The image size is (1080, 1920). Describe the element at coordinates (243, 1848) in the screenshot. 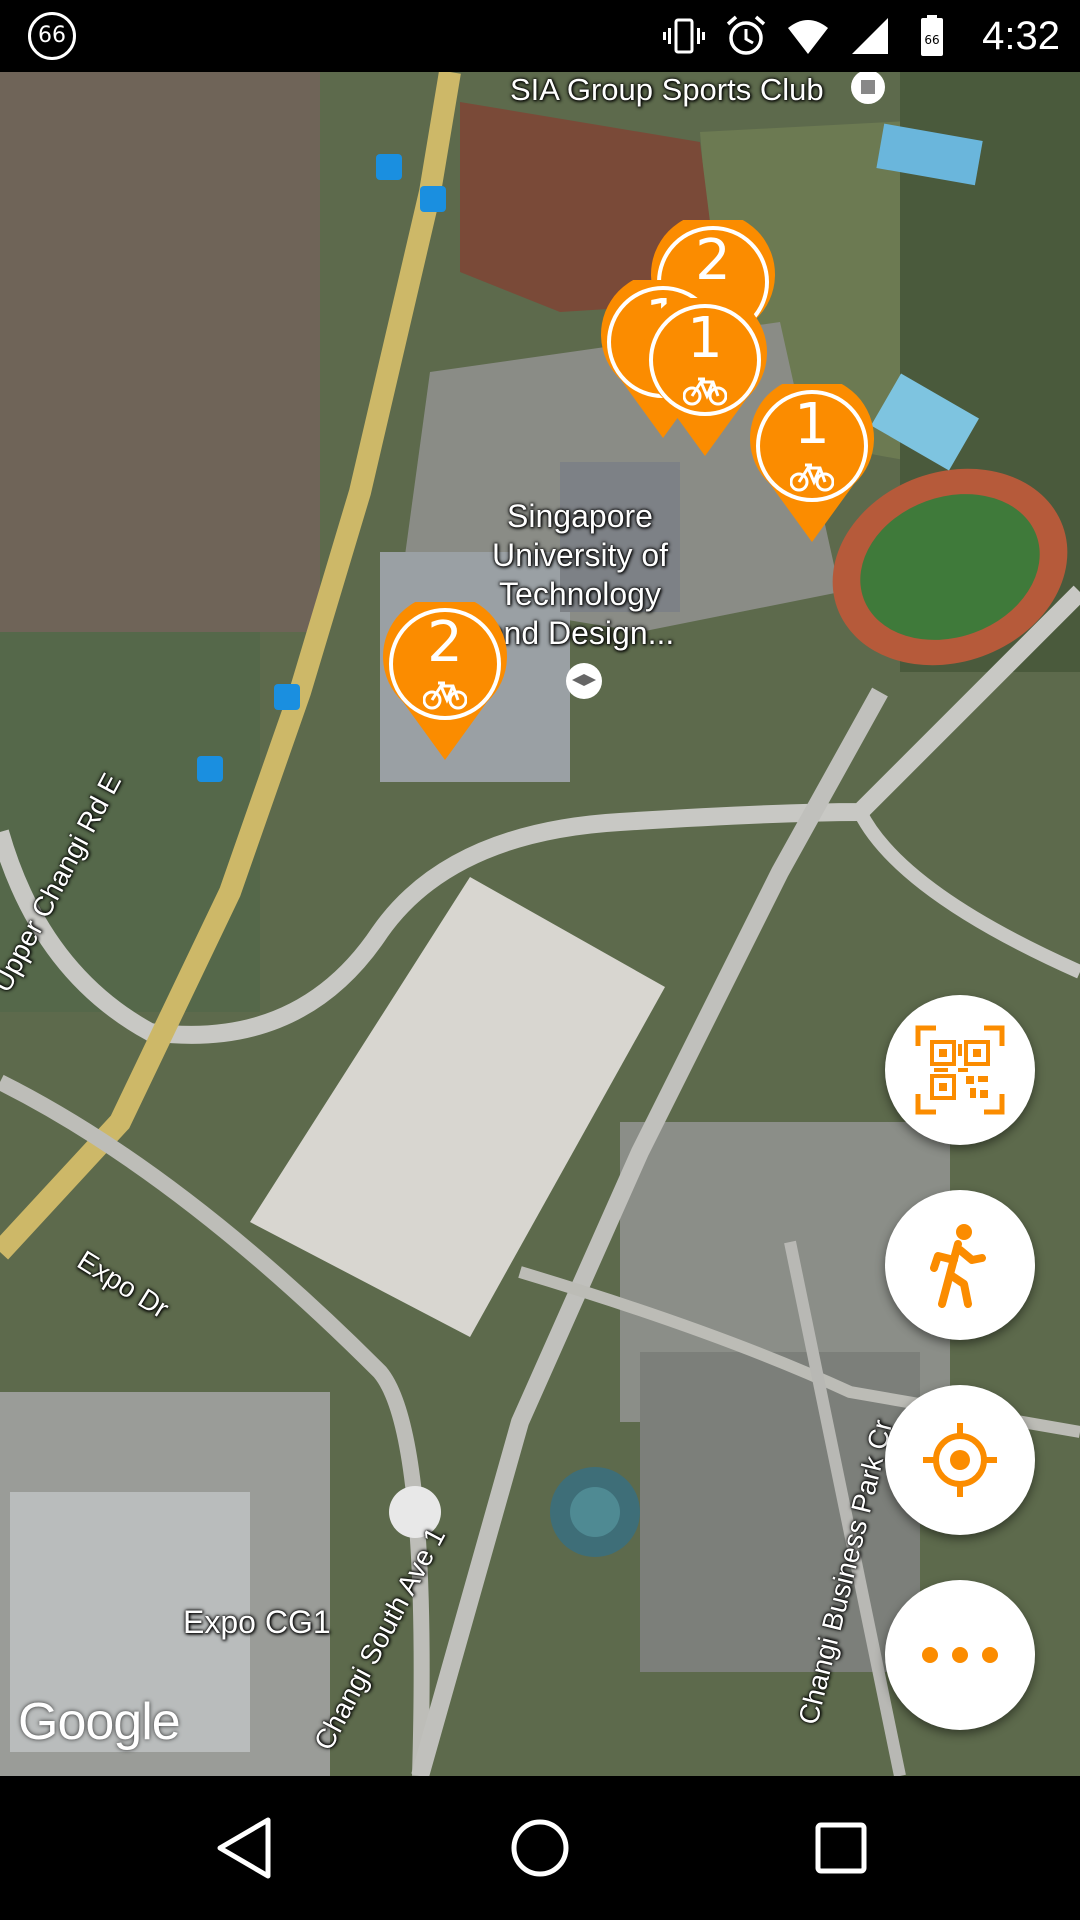

I see `back-icon` at that location.